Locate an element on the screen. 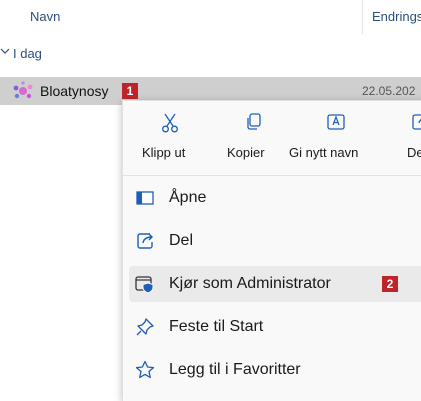  app-icon is located at coordinates (23, 91).